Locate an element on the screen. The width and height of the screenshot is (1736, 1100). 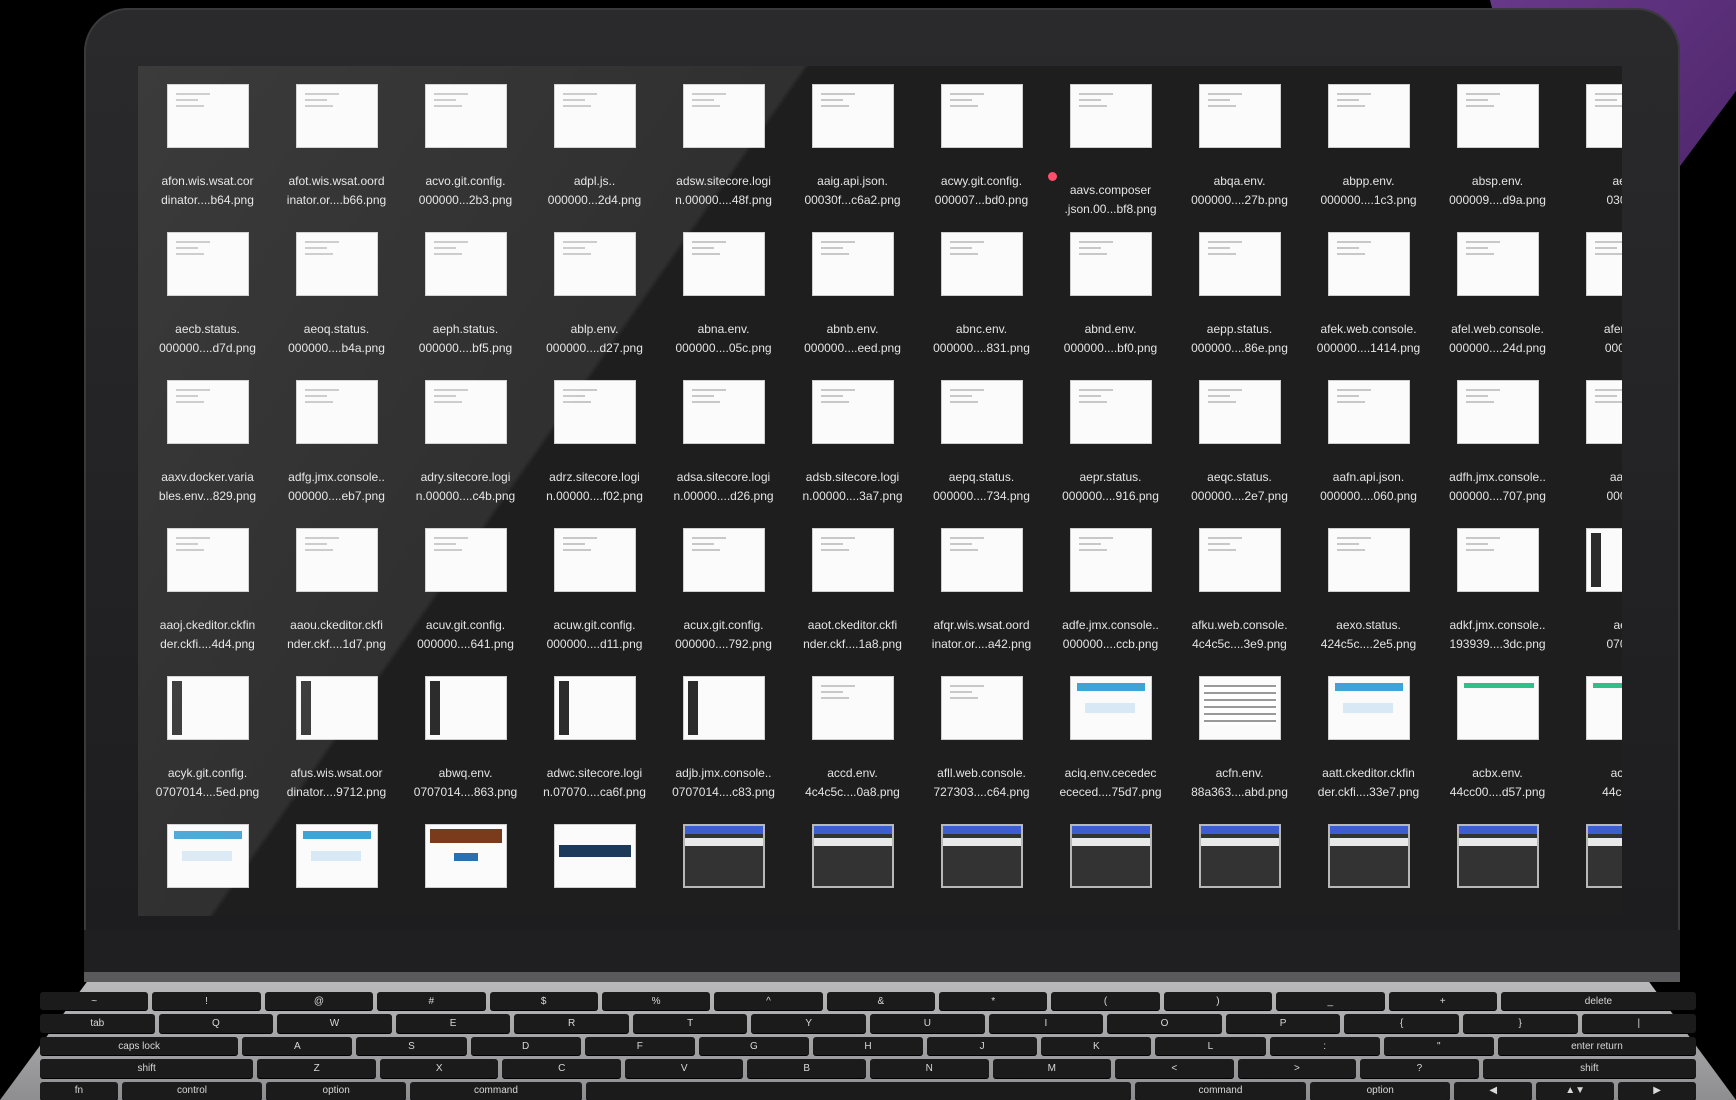
file-item: abnb.env. 000000....eed.png is located at coordinates (852, 306).